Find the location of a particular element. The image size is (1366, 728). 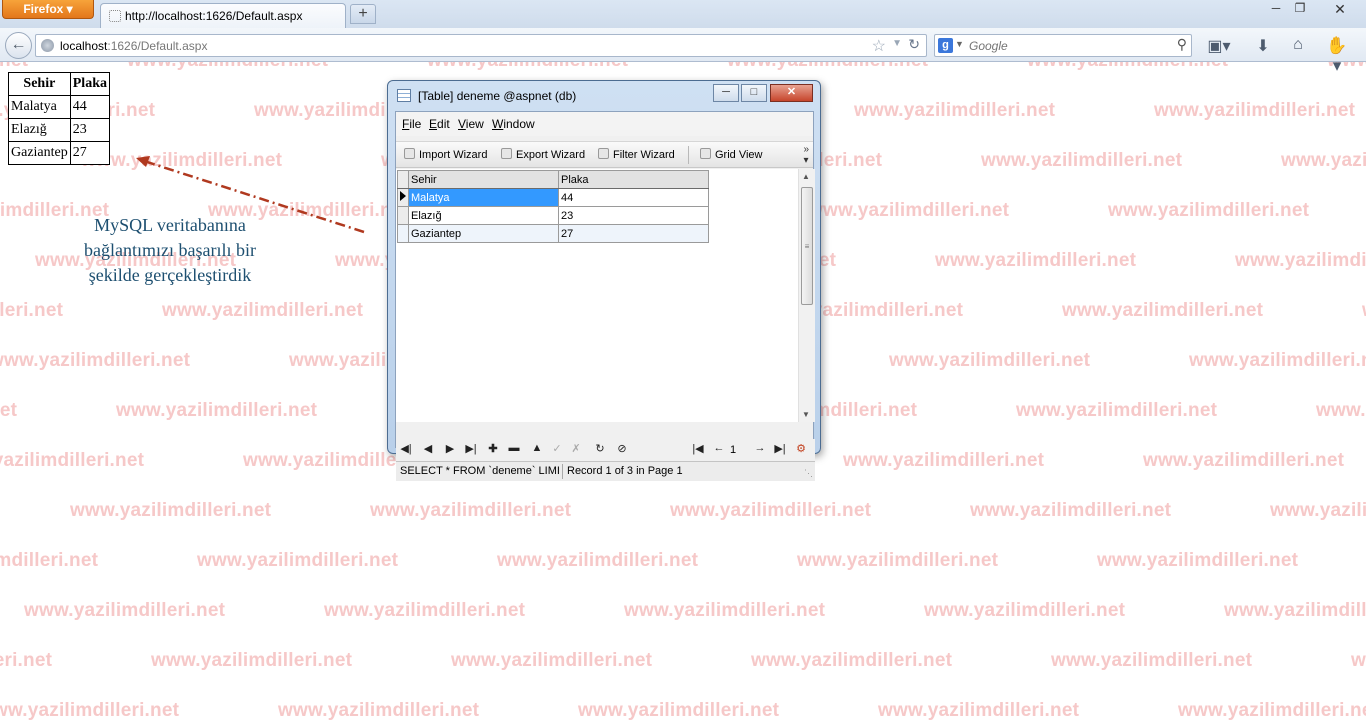

table-cell: 44 is located at coordinates (89, 107).